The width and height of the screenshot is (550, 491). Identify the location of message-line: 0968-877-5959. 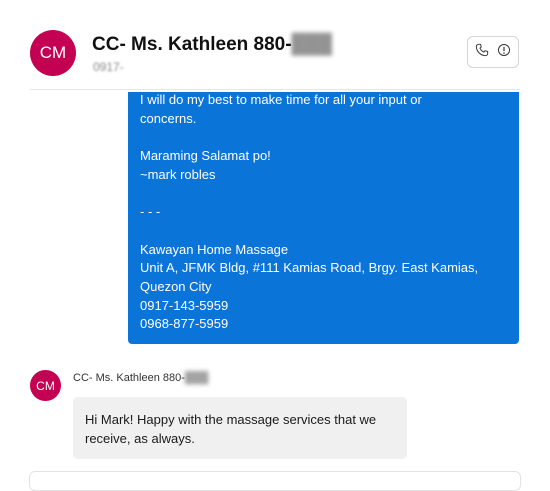
(184, 324).